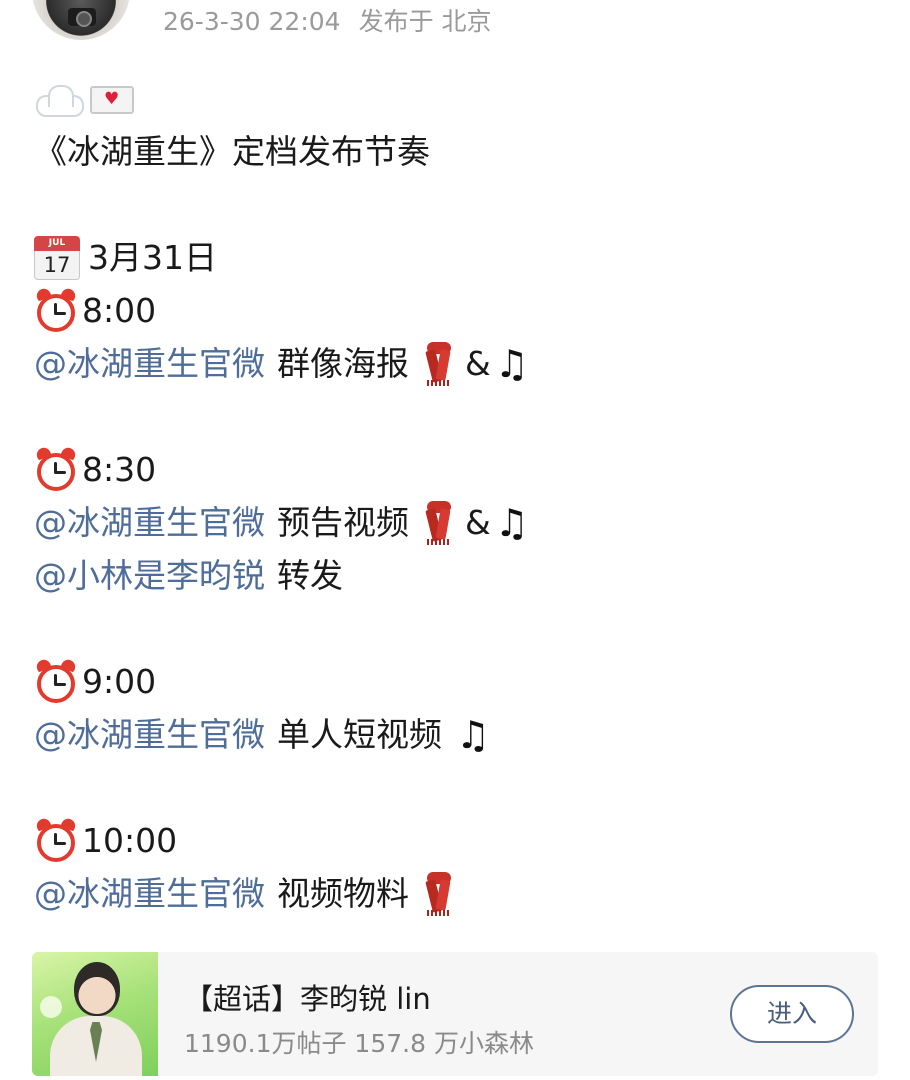  I want to click on post-meta: 26-3-30 22:04 发布于 北京, so click(327, 20).